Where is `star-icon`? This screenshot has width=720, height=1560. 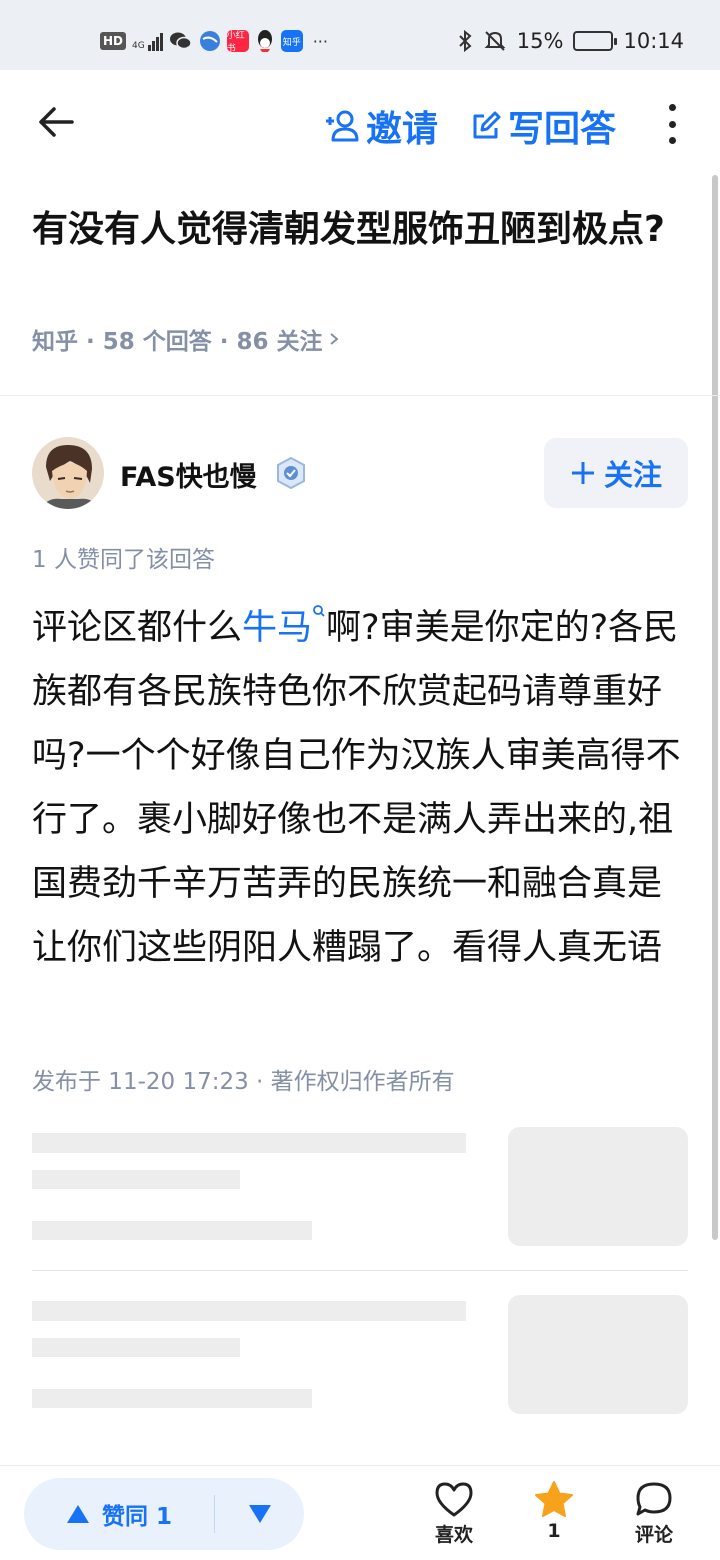
star-icon is located at coordinates (554, 1499).